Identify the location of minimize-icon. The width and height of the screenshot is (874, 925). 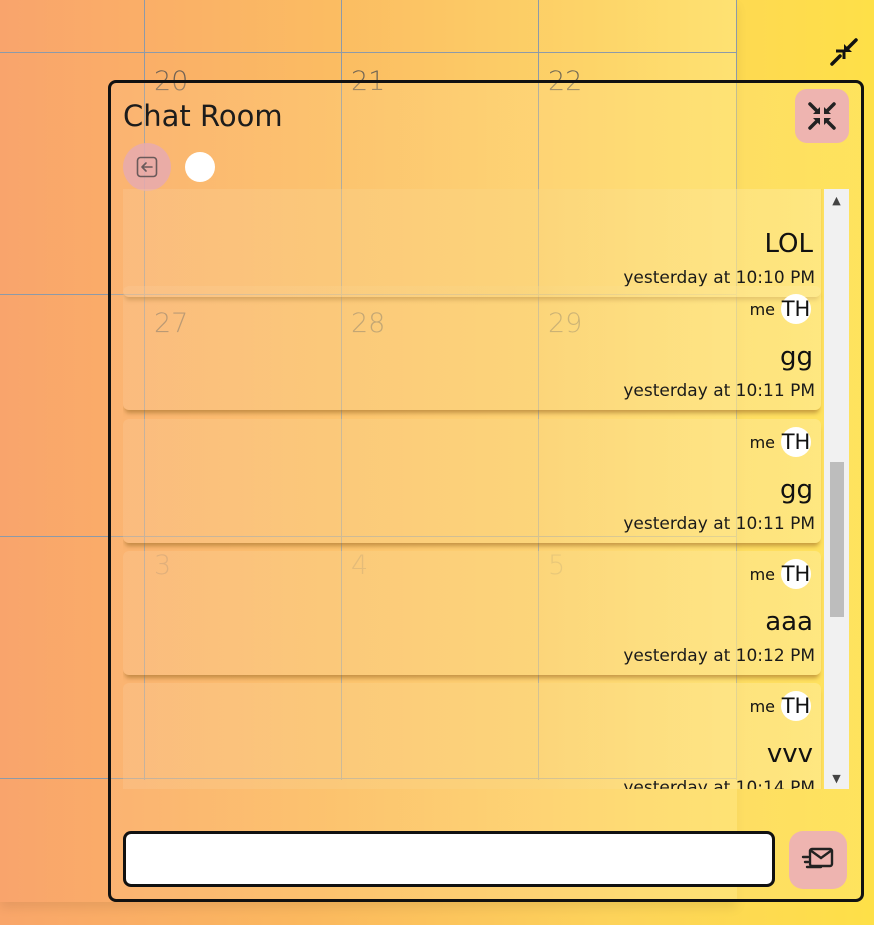
(822, 116).